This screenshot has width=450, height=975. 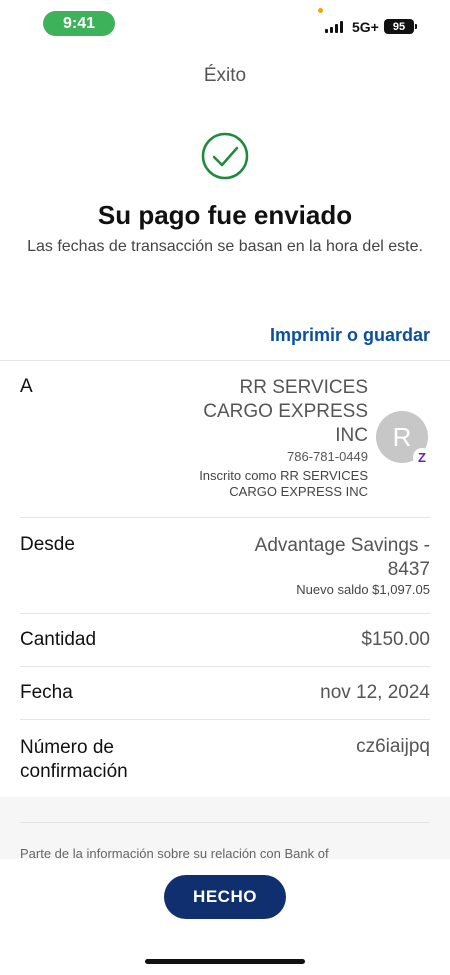 I want to click on date-label: Fecha, so click(x=46, y=692).